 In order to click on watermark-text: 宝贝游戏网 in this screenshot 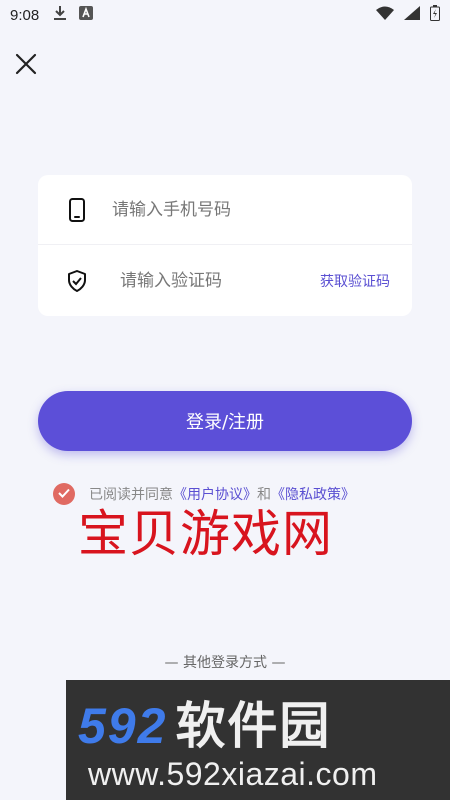, I will do `click(205, 534)`.